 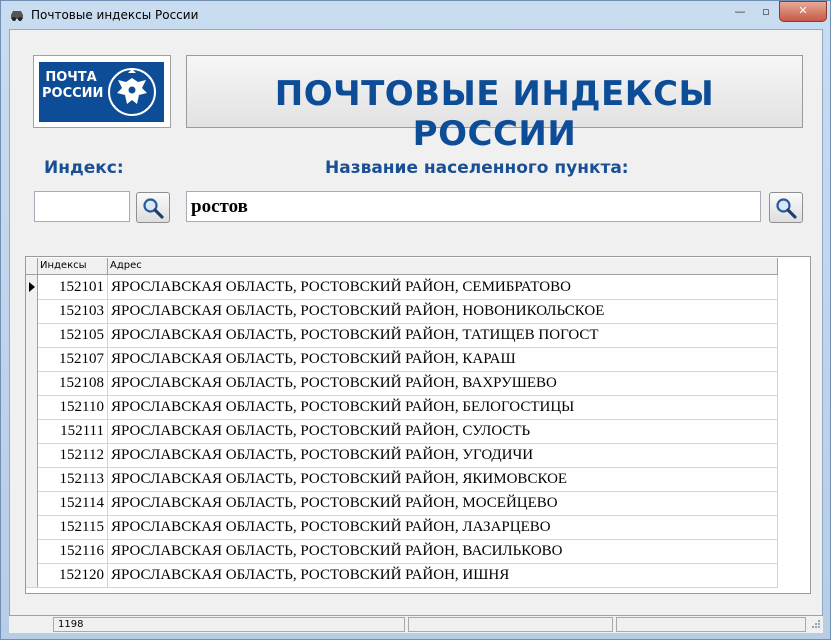 What do you see at coordinates (494, 114) in the screenshot?
I see `banner-title: ПОЧТОВЫЕ ИНДЕКСЫ РОССИИ` at bounding box center [494, 114].